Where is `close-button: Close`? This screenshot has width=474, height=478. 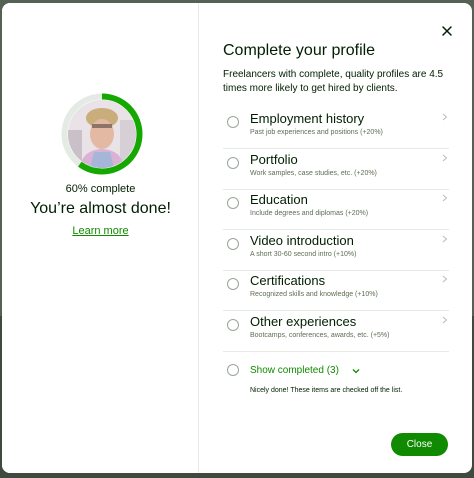 close-button: Close is located at coordinates (419, 444).